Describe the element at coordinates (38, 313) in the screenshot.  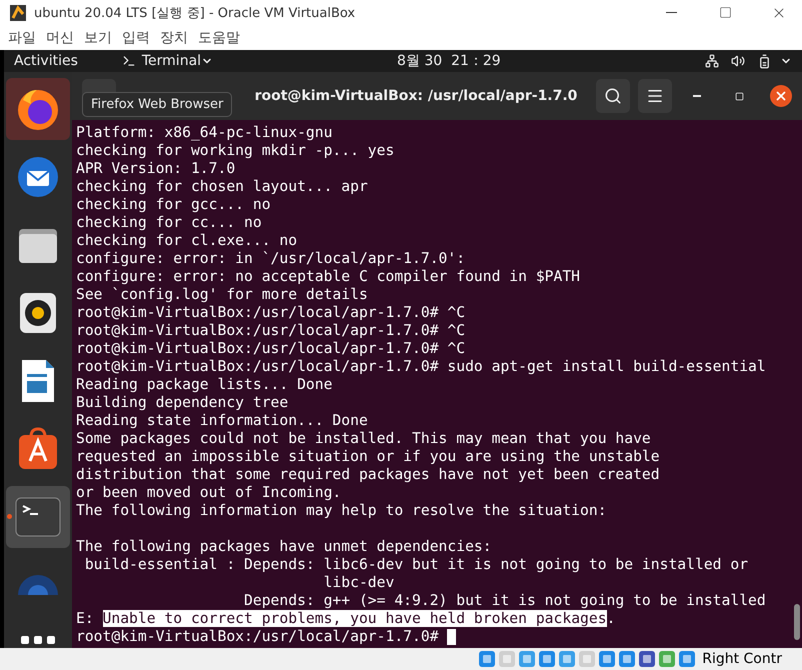
I see `speaker-icon` at that location.